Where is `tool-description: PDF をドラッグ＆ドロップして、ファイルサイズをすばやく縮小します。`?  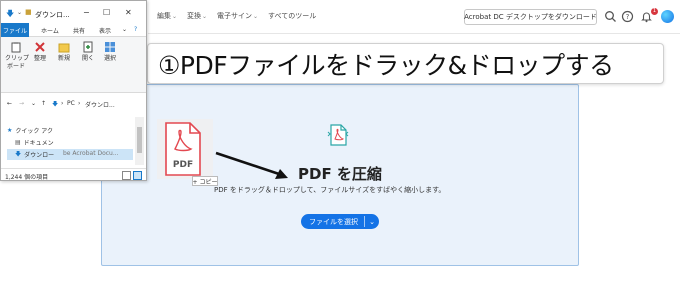 tool-description: PDF をドラッグ＆ドロップして、ファイルサイズをすばやく縮小します。 is located at coordinates (330, 190).